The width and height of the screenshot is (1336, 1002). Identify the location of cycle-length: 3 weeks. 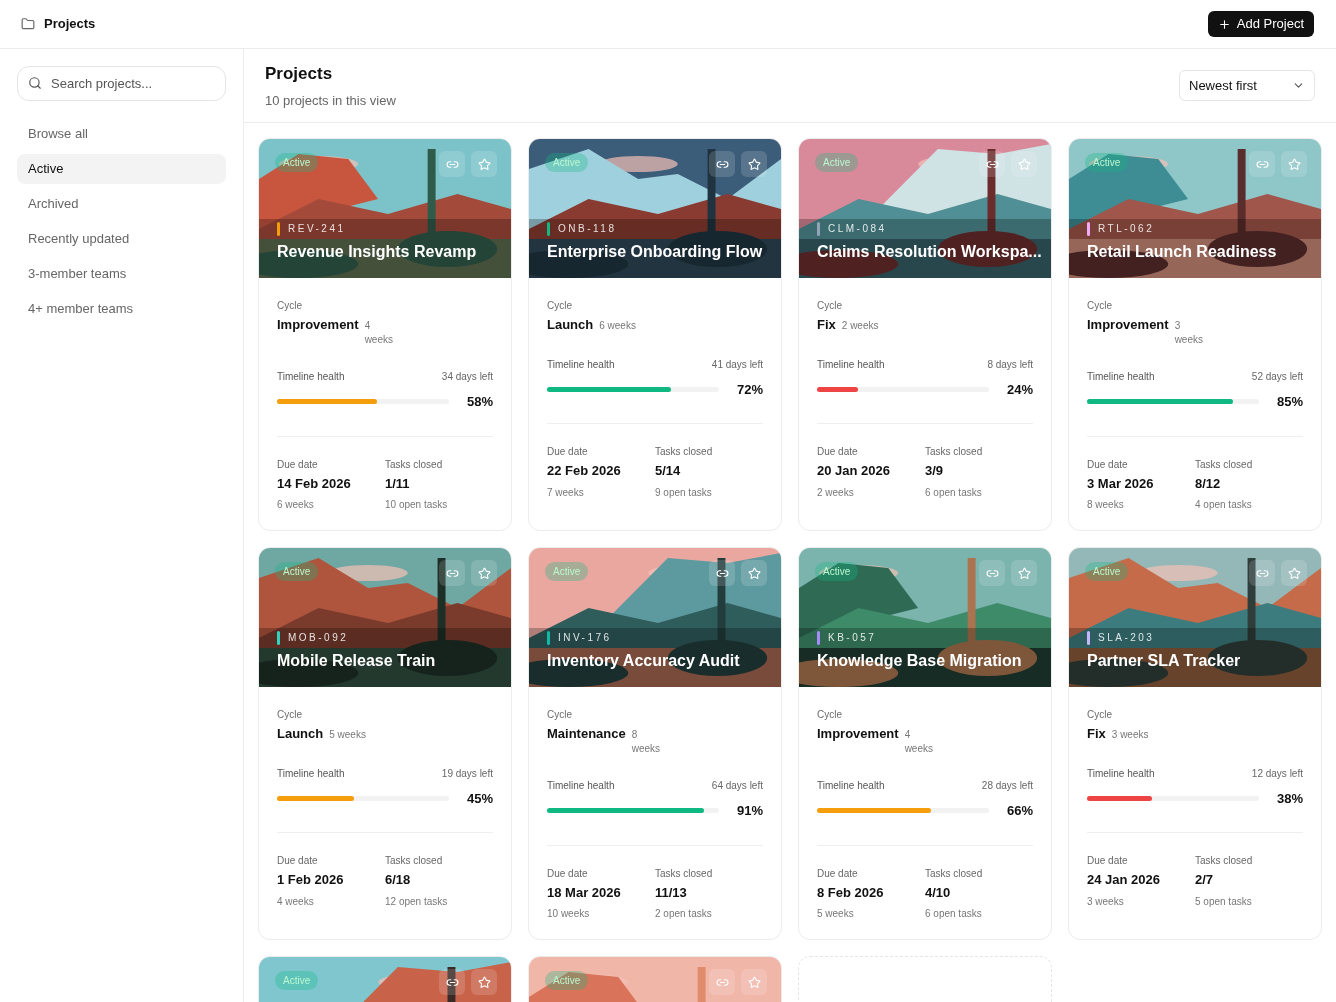
(1130, 735).